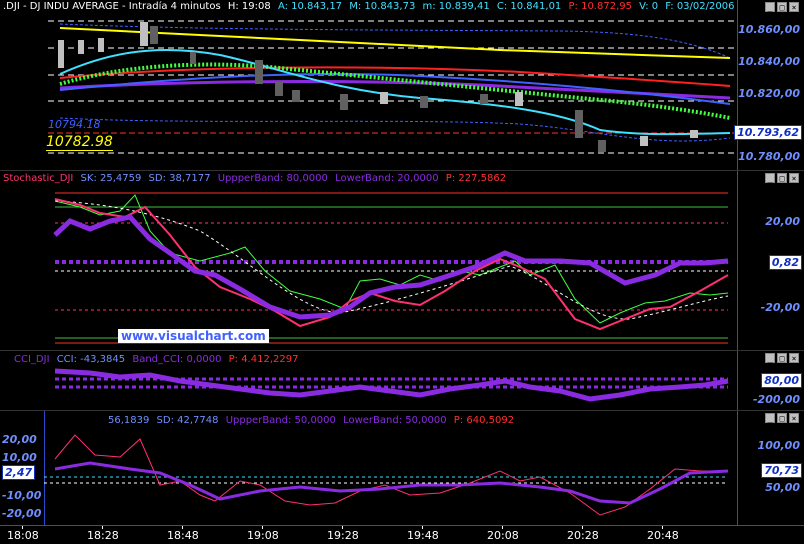  Describe the element at coordinates (780, 307) in the screenshot. I see `y-label: -20,00` at that location.